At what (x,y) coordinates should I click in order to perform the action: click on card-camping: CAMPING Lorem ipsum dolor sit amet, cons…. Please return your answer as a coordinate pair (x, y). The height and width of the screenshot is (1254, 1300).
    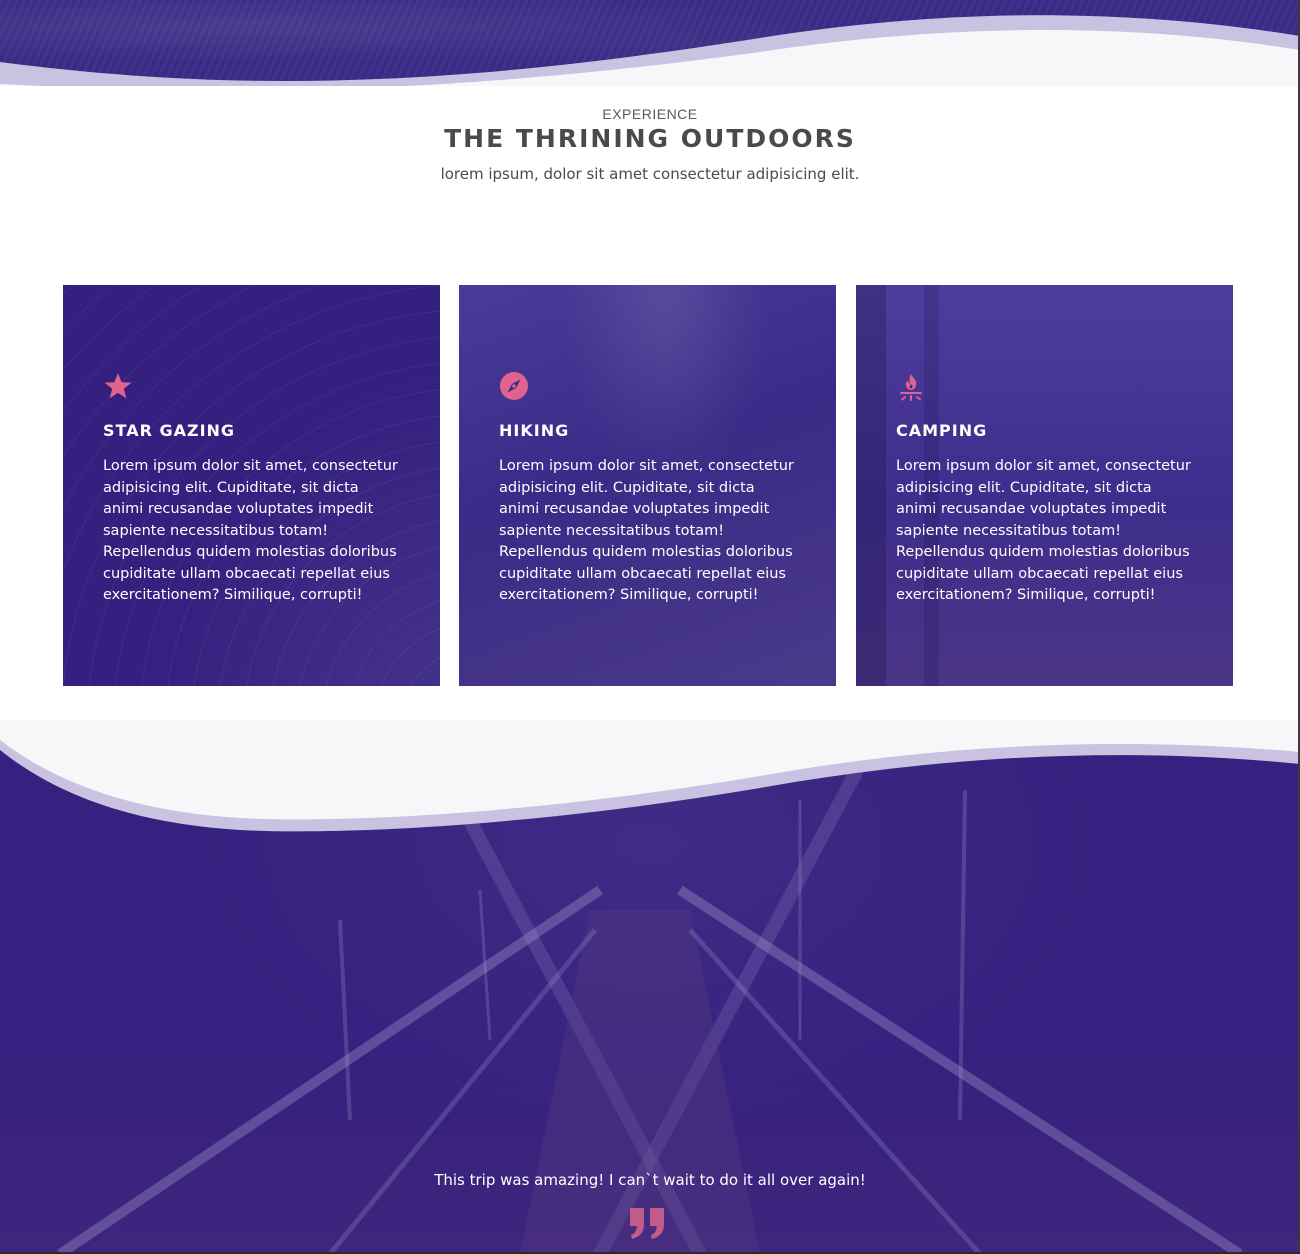
    Looking at the image, I should click on (1044, 485).